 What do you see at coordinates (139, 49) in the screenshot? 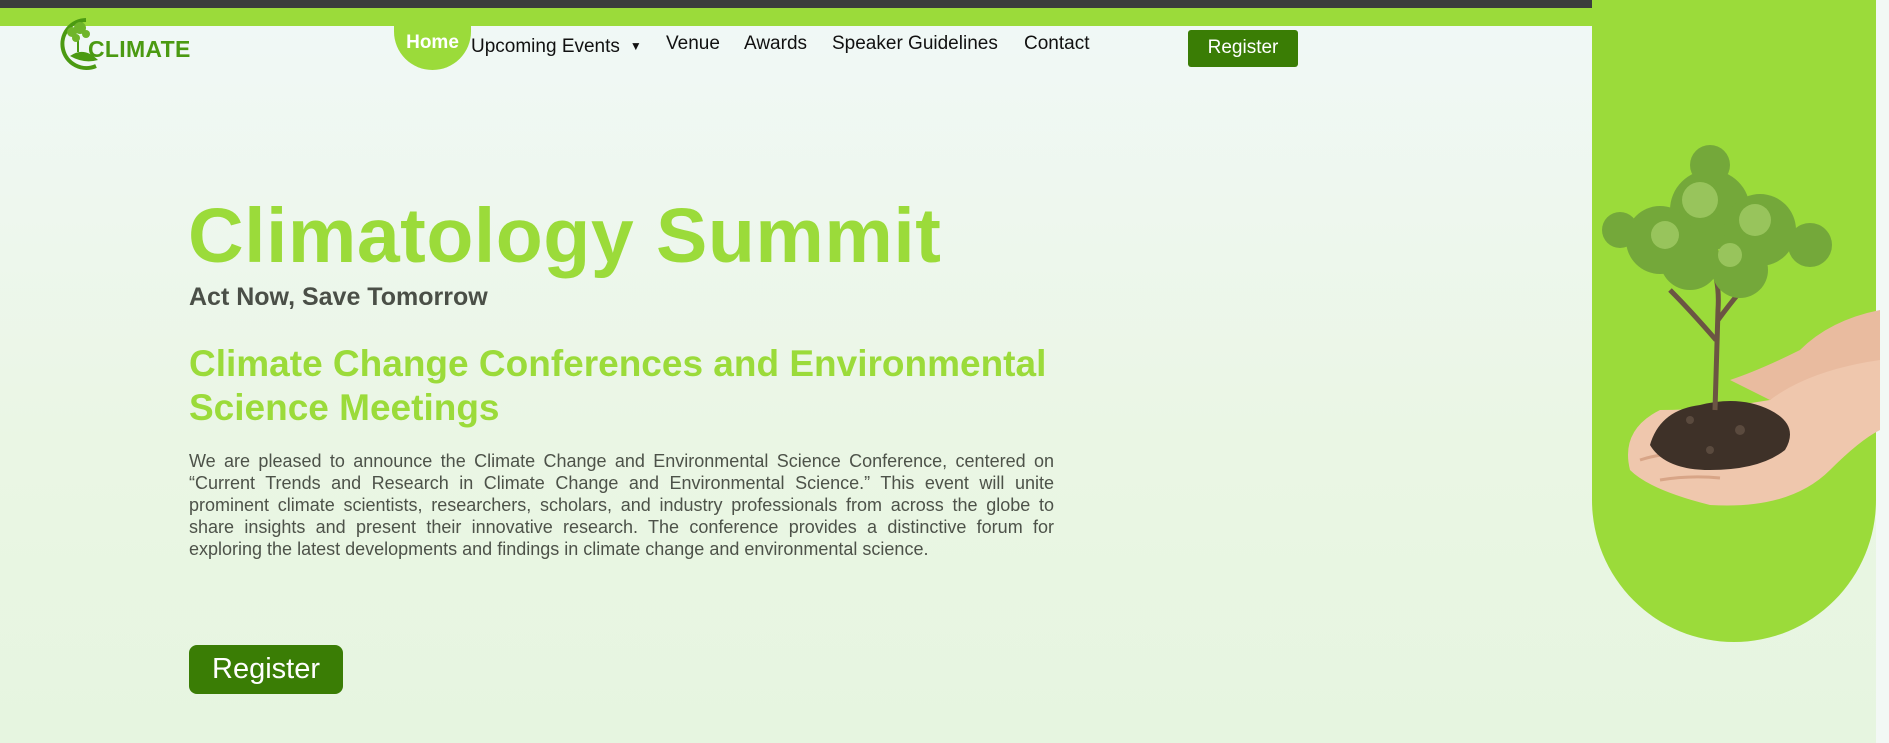
I see `logo-text: CLIMATE` at bounding box center [139, 49].